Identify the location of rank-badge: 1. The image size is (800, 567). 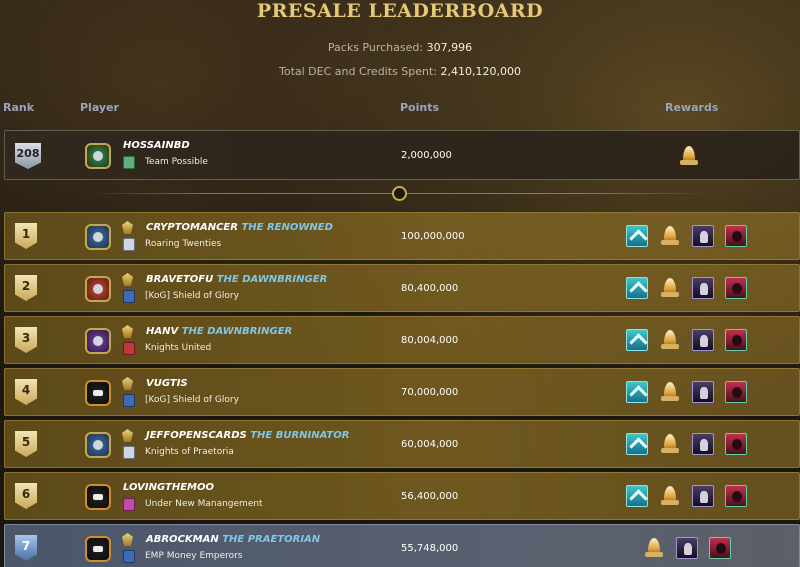
(26, 236).